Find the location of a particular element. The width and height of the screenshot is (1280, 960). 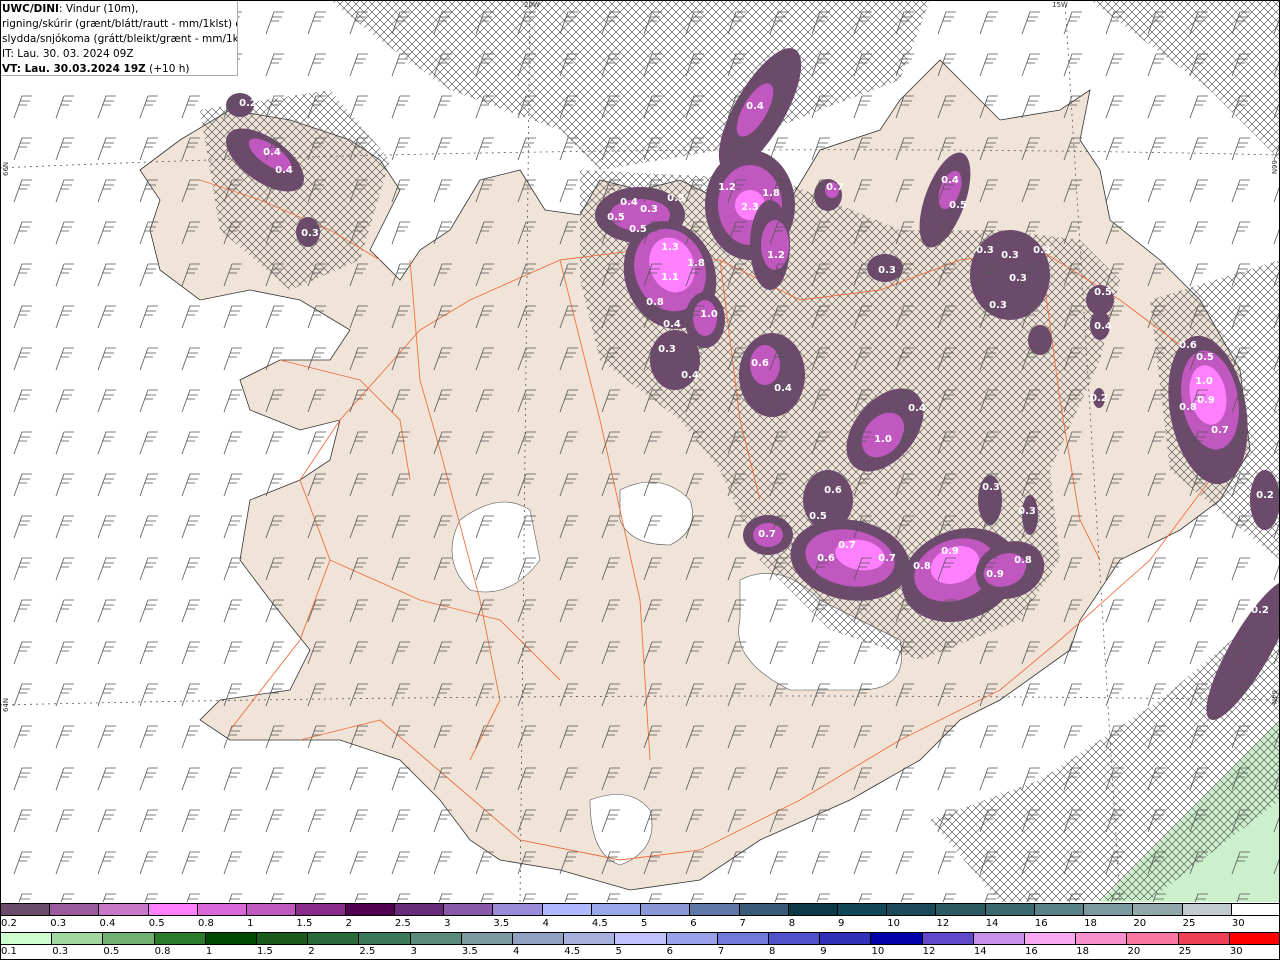

legend-rain-label: 5 is located at coordinates (618, 951).